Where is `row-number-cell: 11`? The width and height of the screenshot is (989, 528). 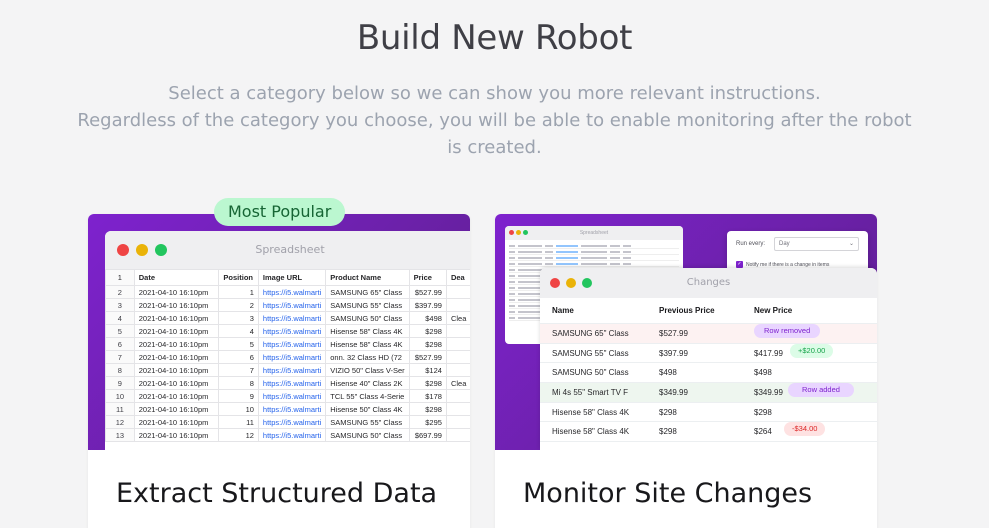 row-number-cell: 11 is located at coordinates (120, 409).